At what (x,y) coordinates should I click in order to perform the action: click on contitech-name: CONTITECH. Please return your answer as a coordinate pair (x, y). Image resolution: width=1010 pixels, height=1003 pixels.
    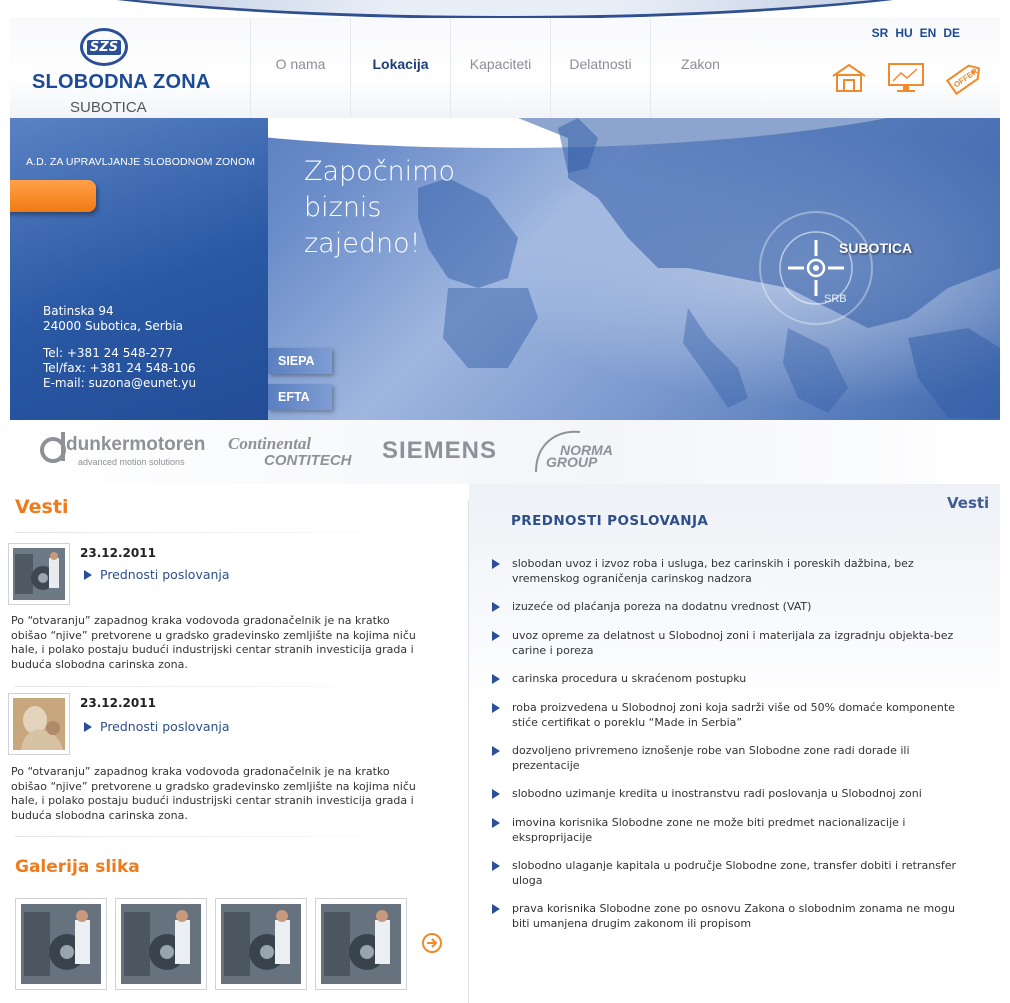
    Looking at the image, I should click on (308, 460).